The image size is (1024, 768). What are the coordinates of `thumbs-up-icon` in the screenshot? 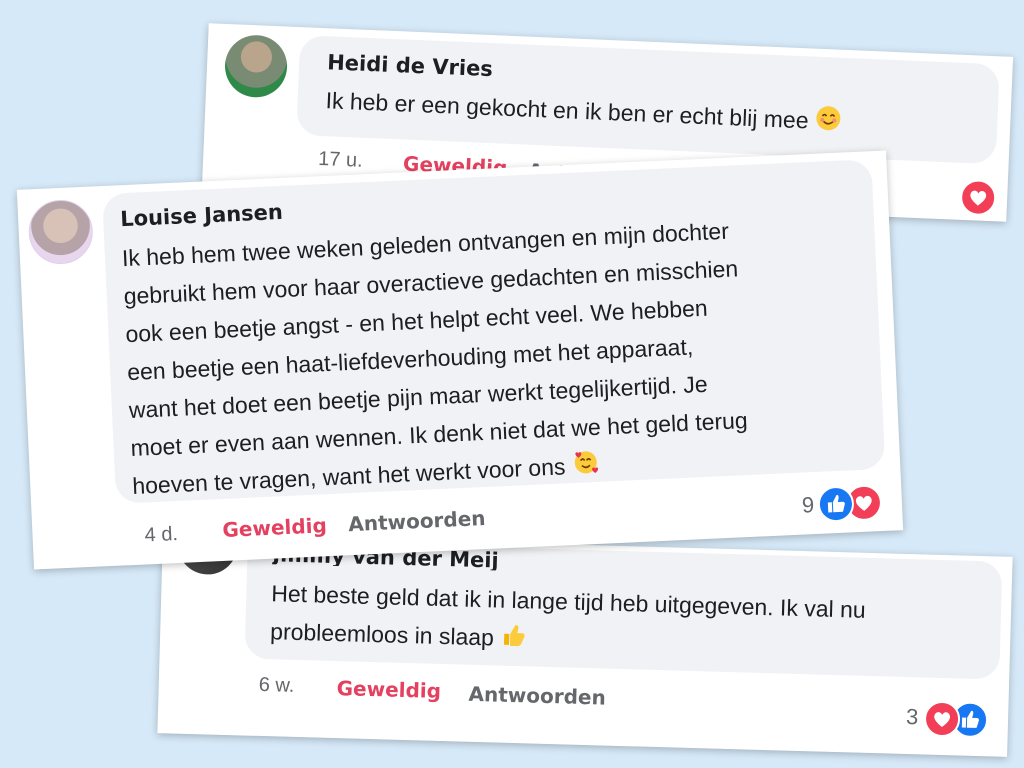 It's located at (513, 640).